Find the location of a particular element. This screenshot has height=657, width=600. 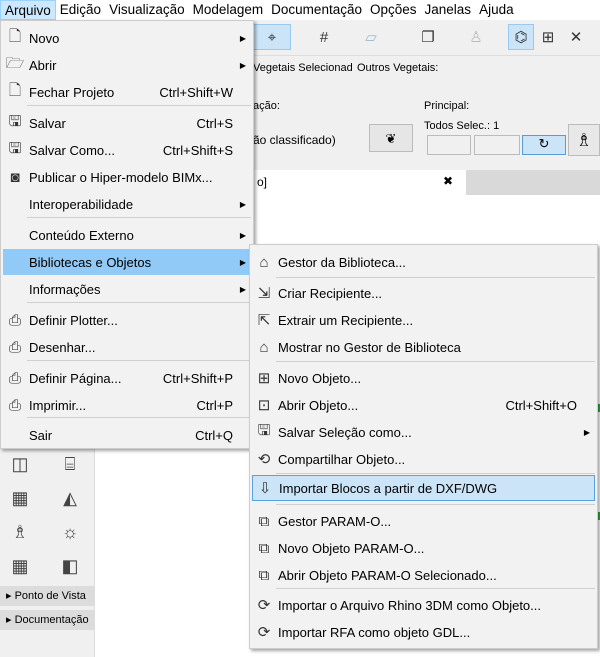

label-vegetais-selecionados: Vegetais Selecionad is located at coordinates (303, 68).